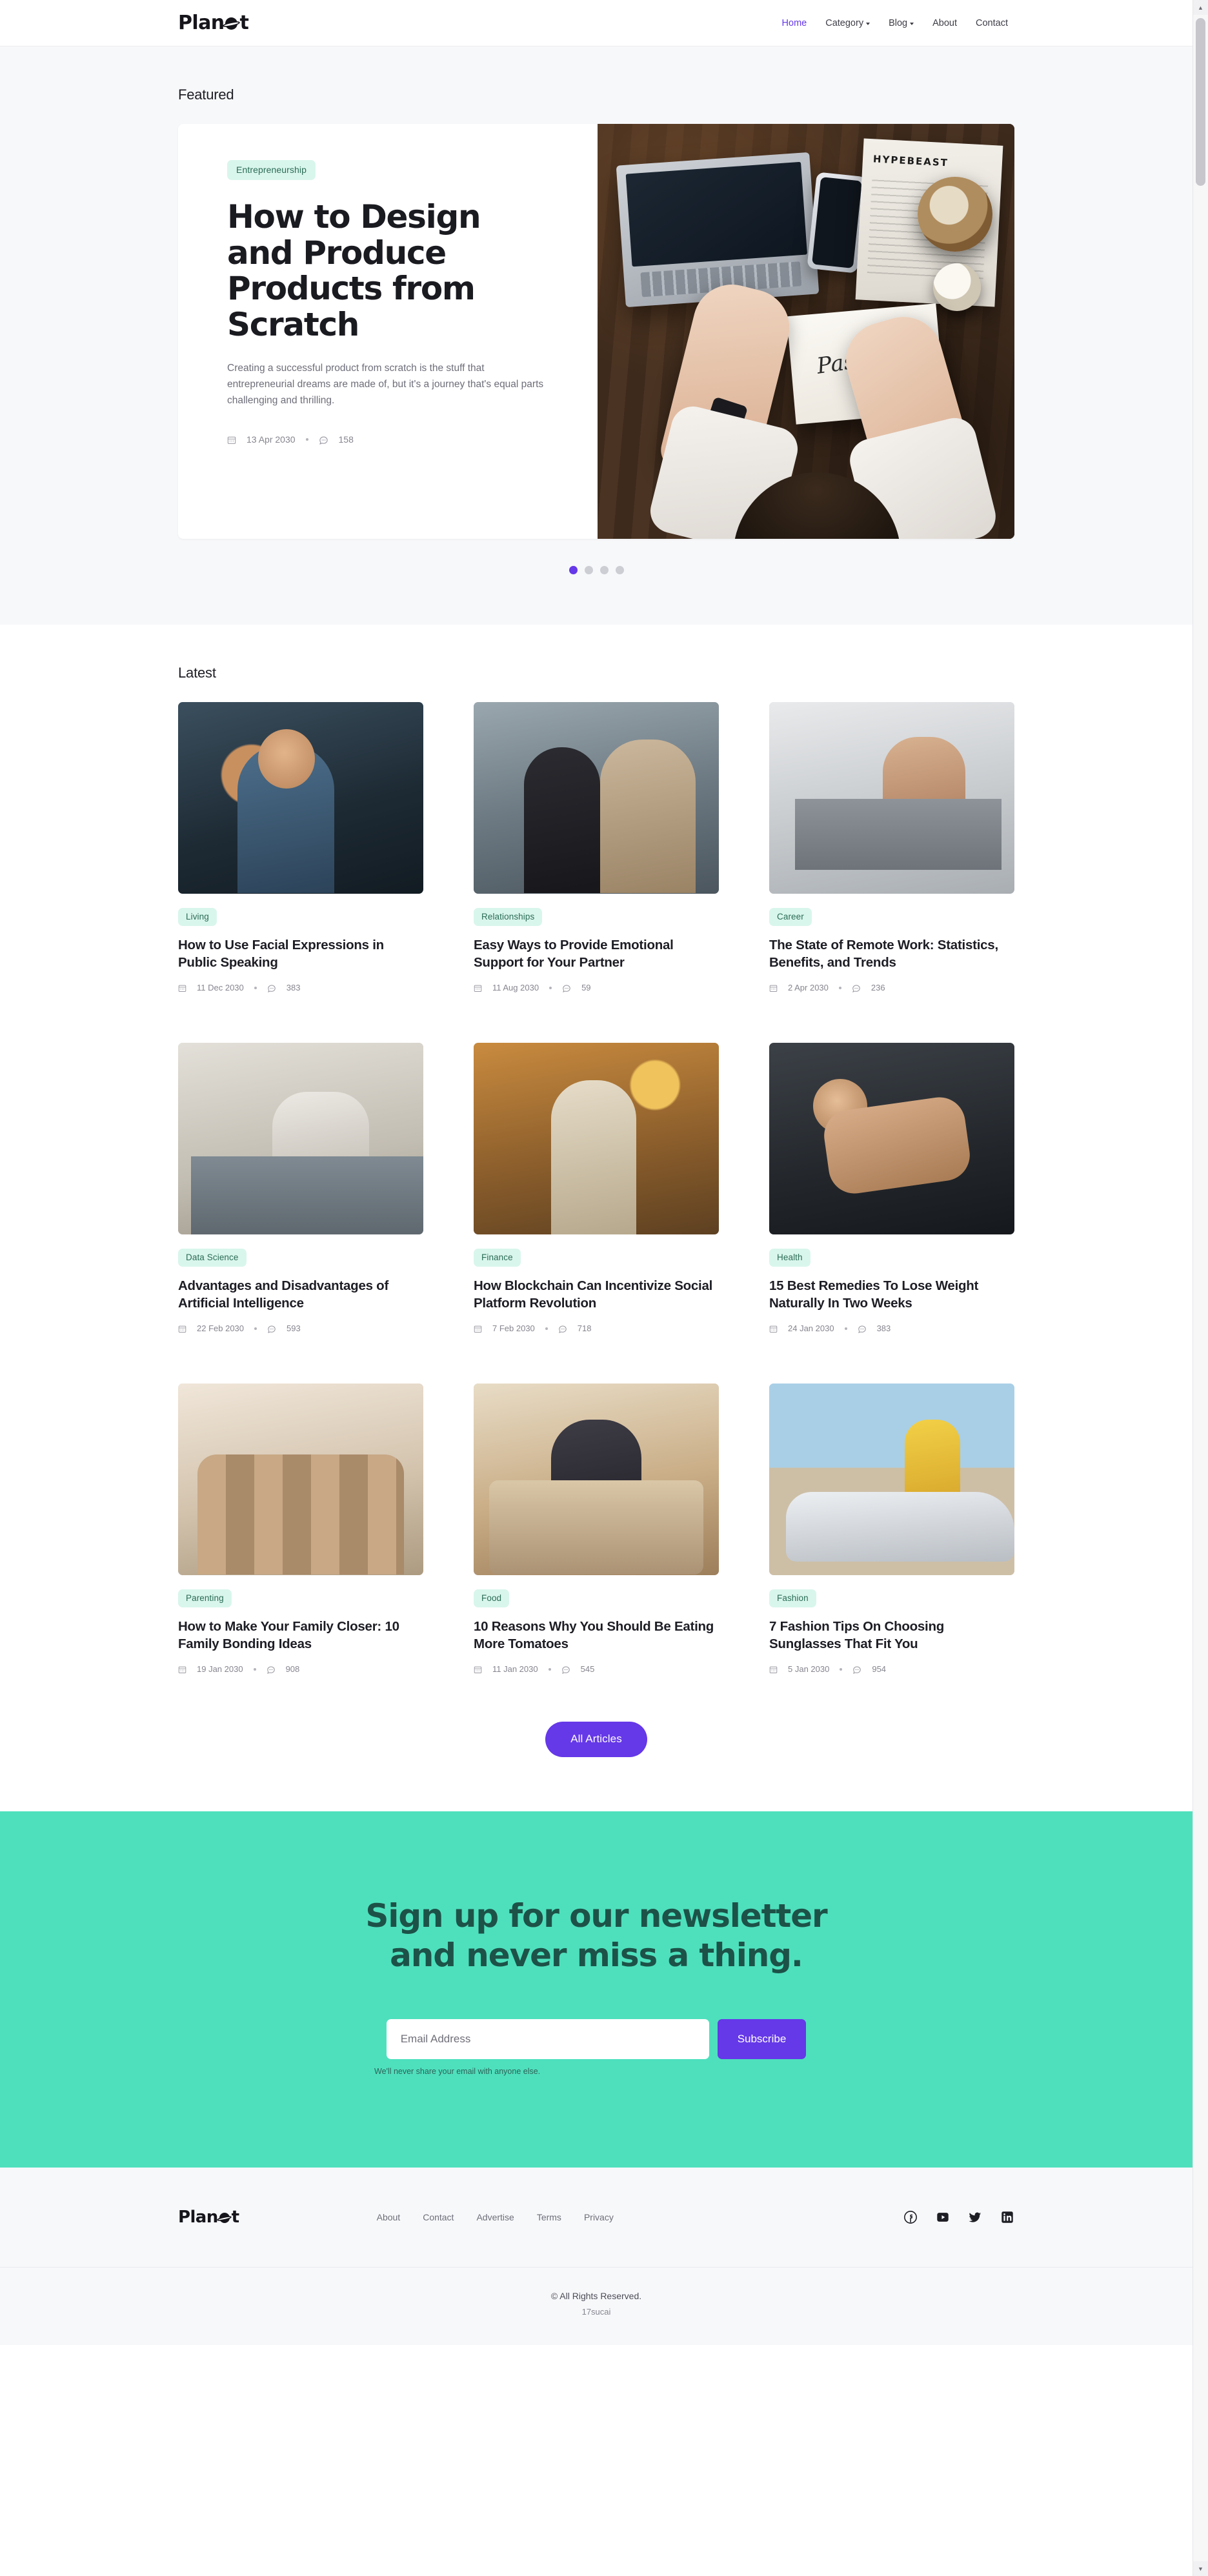 The height and width of the screenshot is (2576, 1208). What do you see at coordinates (212, 1258) in the screenshot?
I see `article-category-badge: Data Science` at bounding box center [212, 1258].